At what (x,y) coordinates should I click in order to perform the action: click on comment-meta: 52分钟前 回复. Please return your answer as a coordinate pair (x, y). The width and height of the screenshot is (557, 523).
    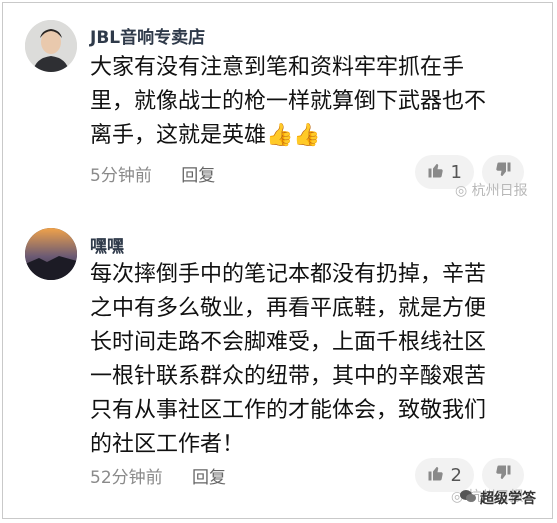
    Looking at the image, I should click on (158, 475).